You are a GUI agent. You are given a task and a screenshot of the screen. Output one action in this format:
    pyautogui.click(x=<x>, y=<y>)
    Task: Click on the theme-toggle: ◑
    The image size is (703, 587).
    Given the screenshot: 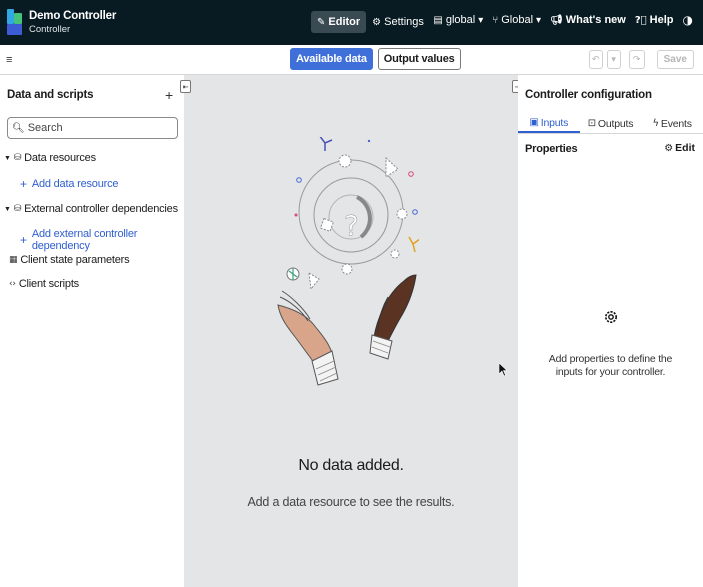 What is the action you would take?
    pyautogui.click(x=688, y=20)
    